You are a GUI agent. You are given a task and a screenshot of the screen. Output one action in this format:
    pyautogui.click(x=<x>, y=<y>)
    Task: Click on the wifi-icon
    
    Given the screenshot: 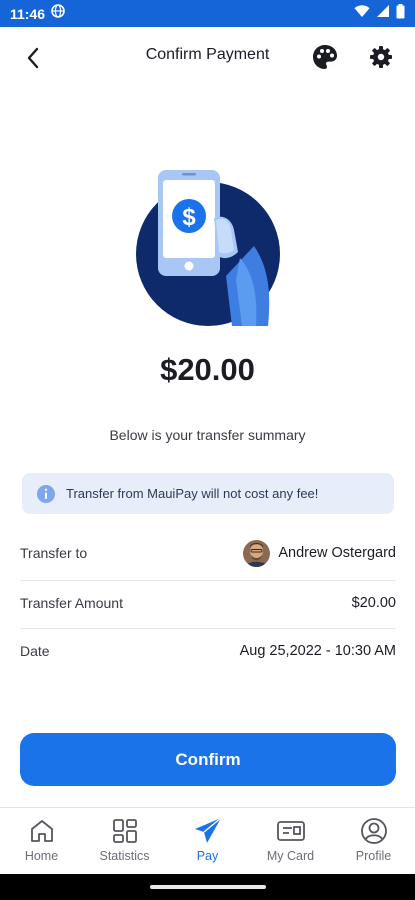 What is the action you would take?
    pyautogui.click(x=362, y=13)
    